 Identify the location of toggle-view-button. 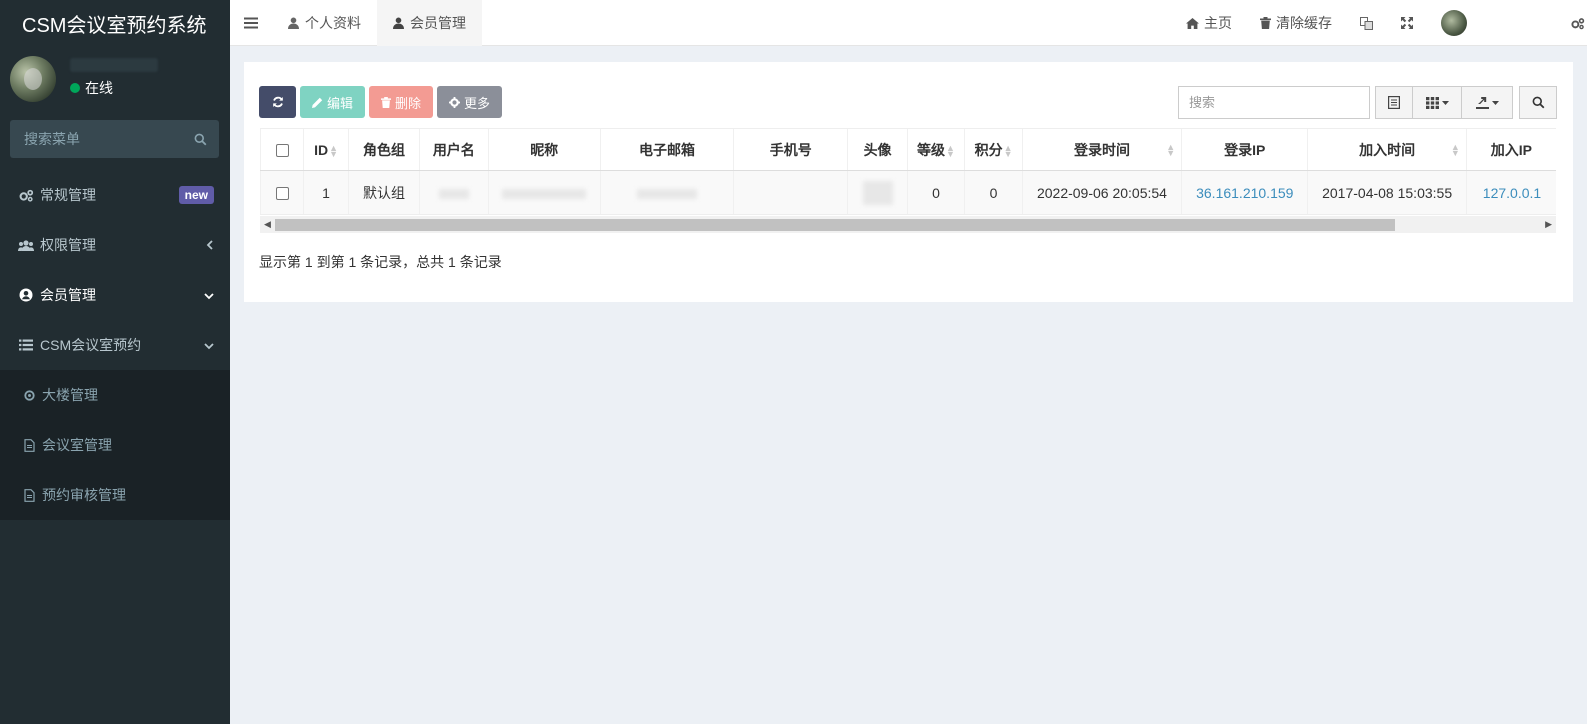
(1394, 102).